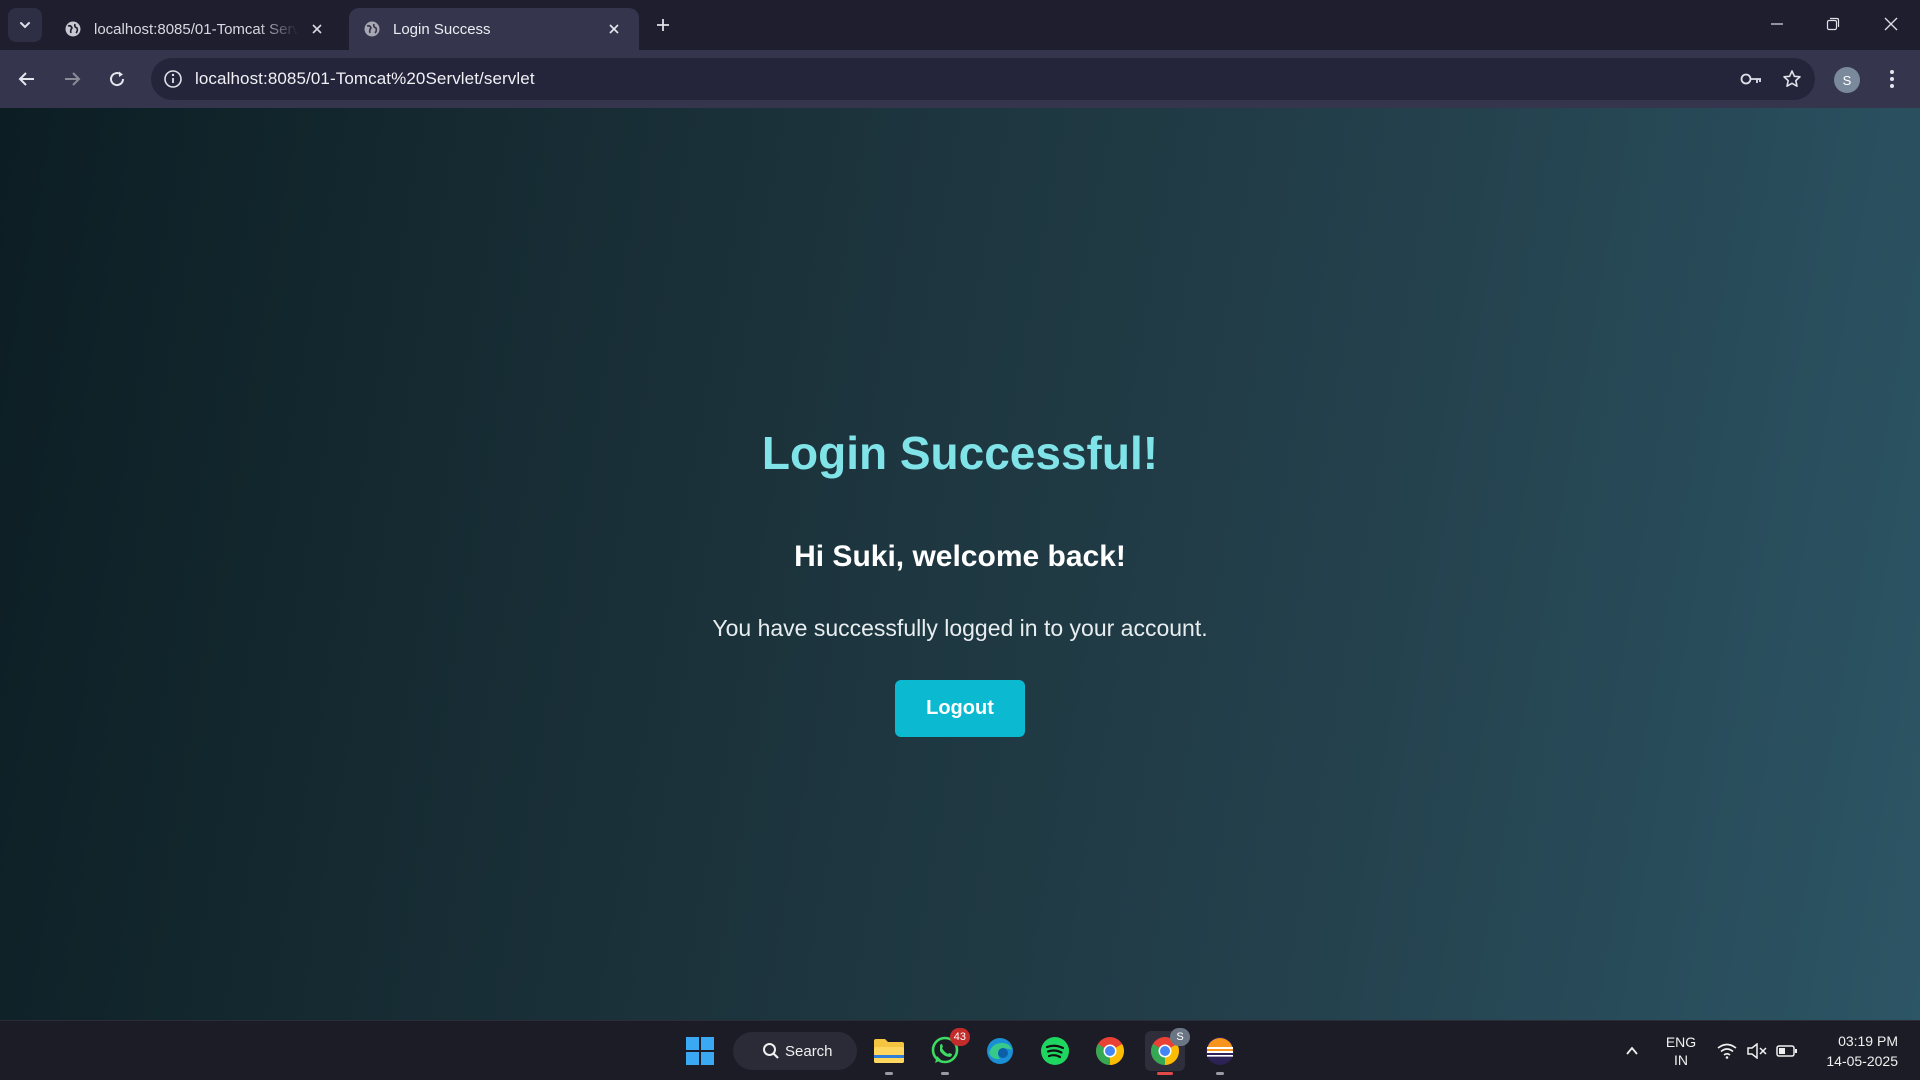 This screenshot has width=1920, height=1080. I want to click on taskbar-chrome, so click(1110, 1051).